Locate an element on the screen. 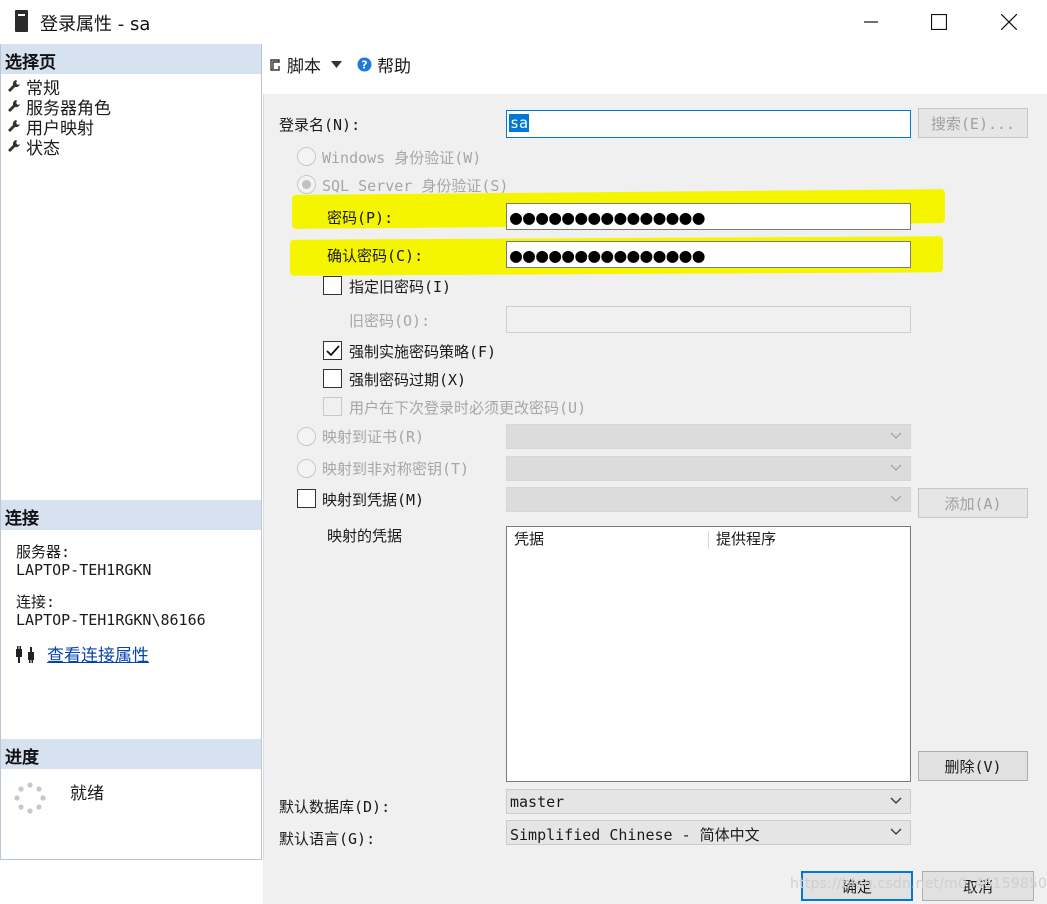 The image size is (1047, 904). title-bar: 登录属性 - sa is located at coordinates (523, 22).